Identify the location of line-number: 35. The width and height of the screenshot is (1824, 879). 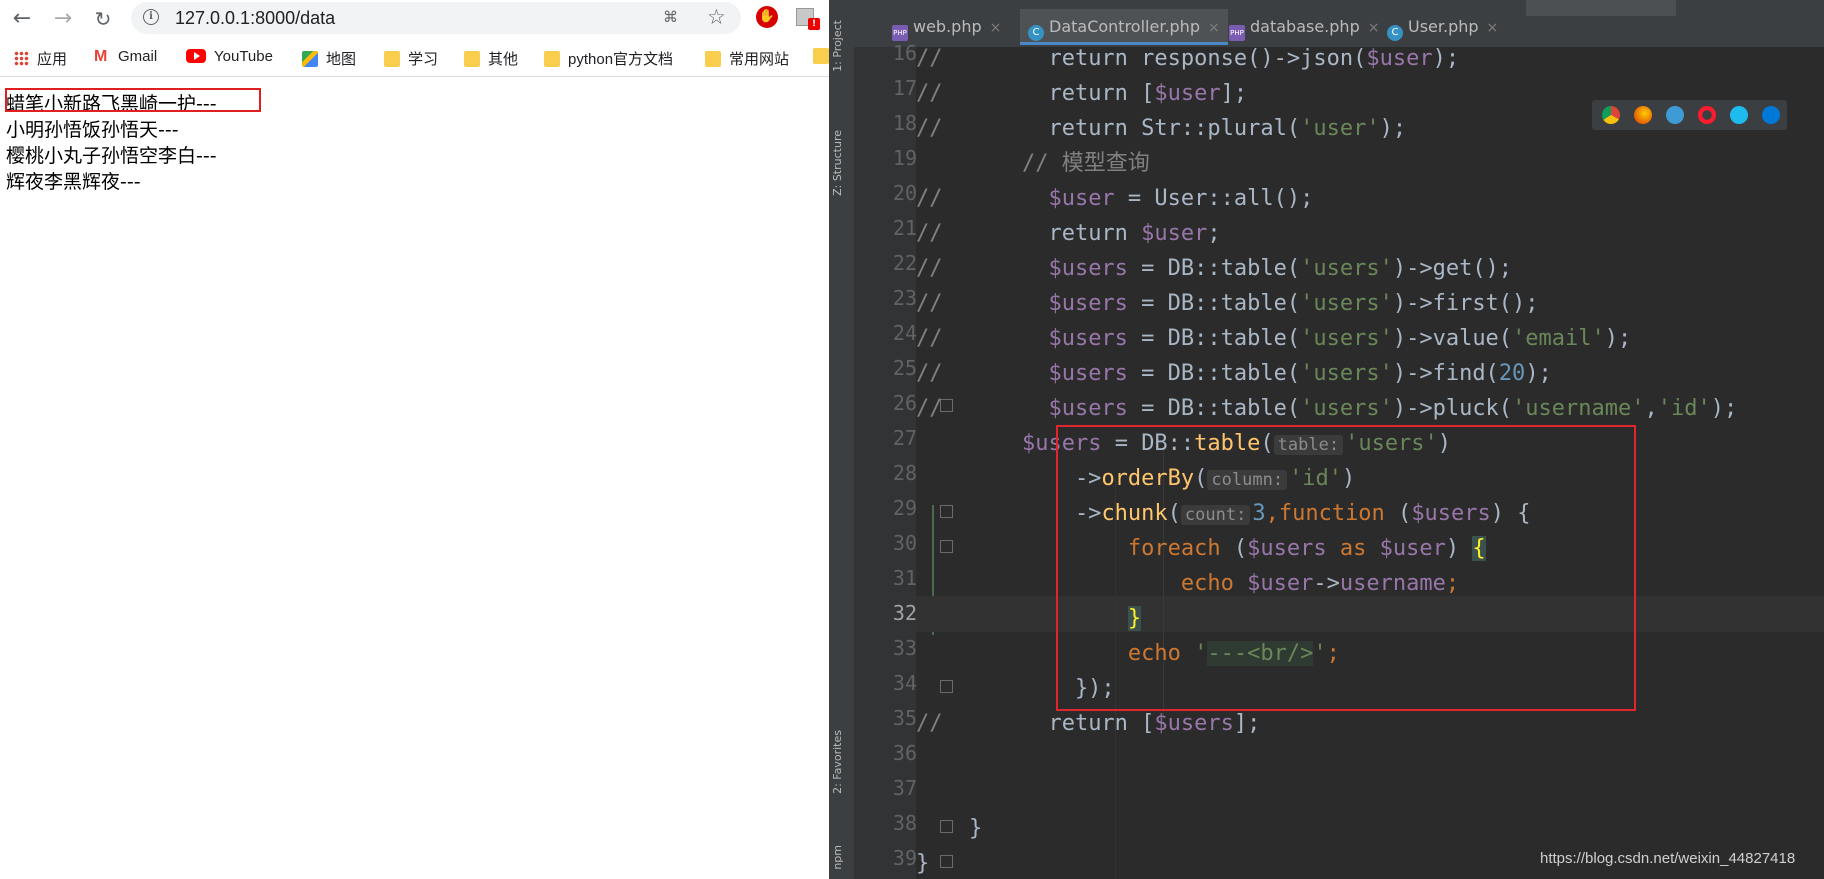
(904, 718).